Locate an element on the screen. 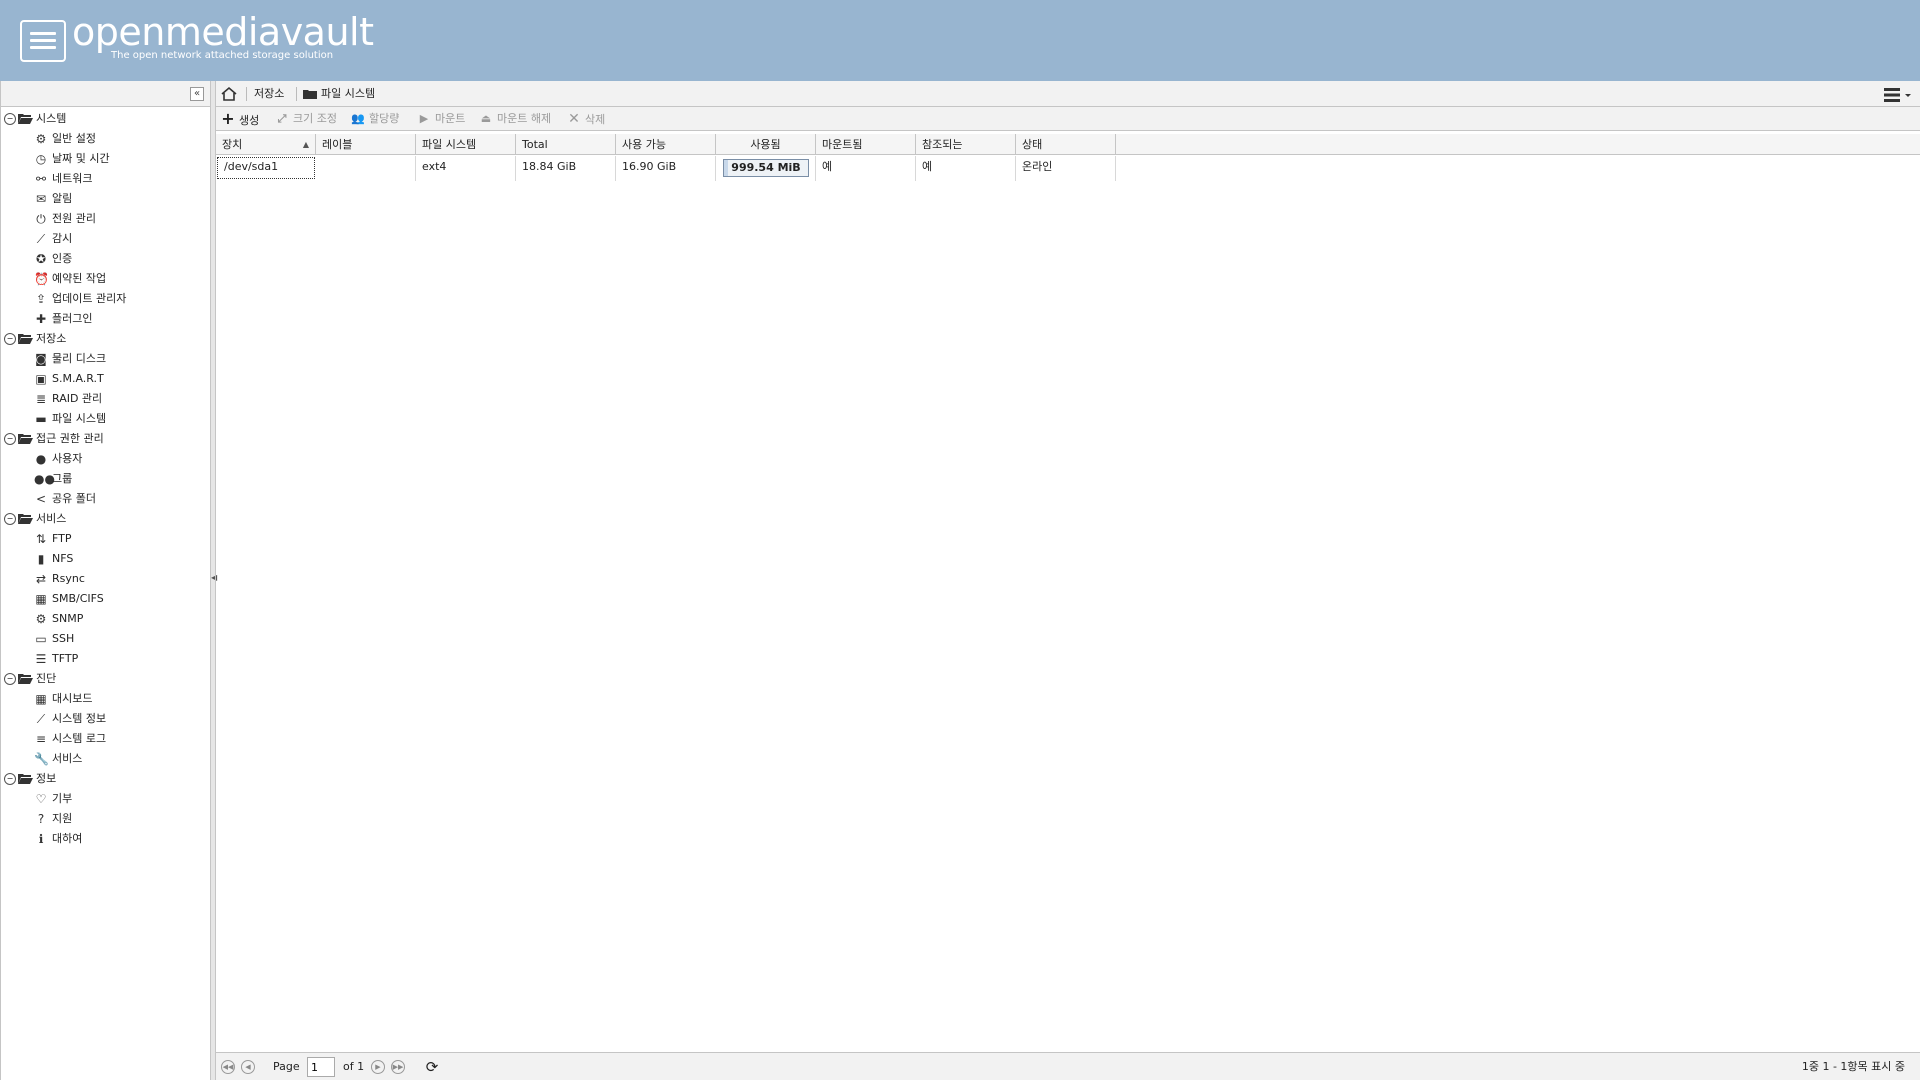 The image size is (1920, 1080). column-header-mounted: 마운트됨 is located at coordinates (866, 144).